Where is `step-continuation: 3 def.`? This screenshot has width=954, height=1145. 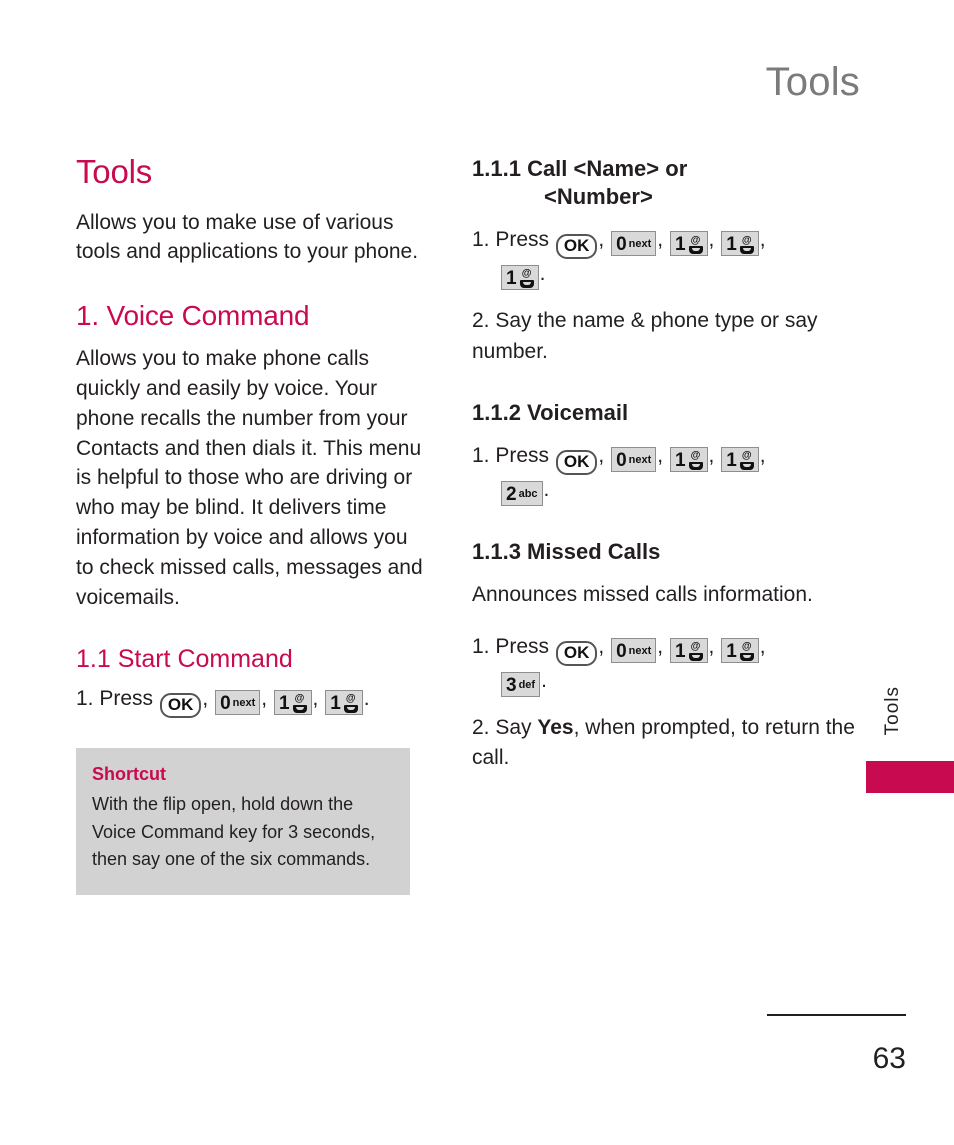 step-continuation: 3 def. is located at coordinates (669, 681).